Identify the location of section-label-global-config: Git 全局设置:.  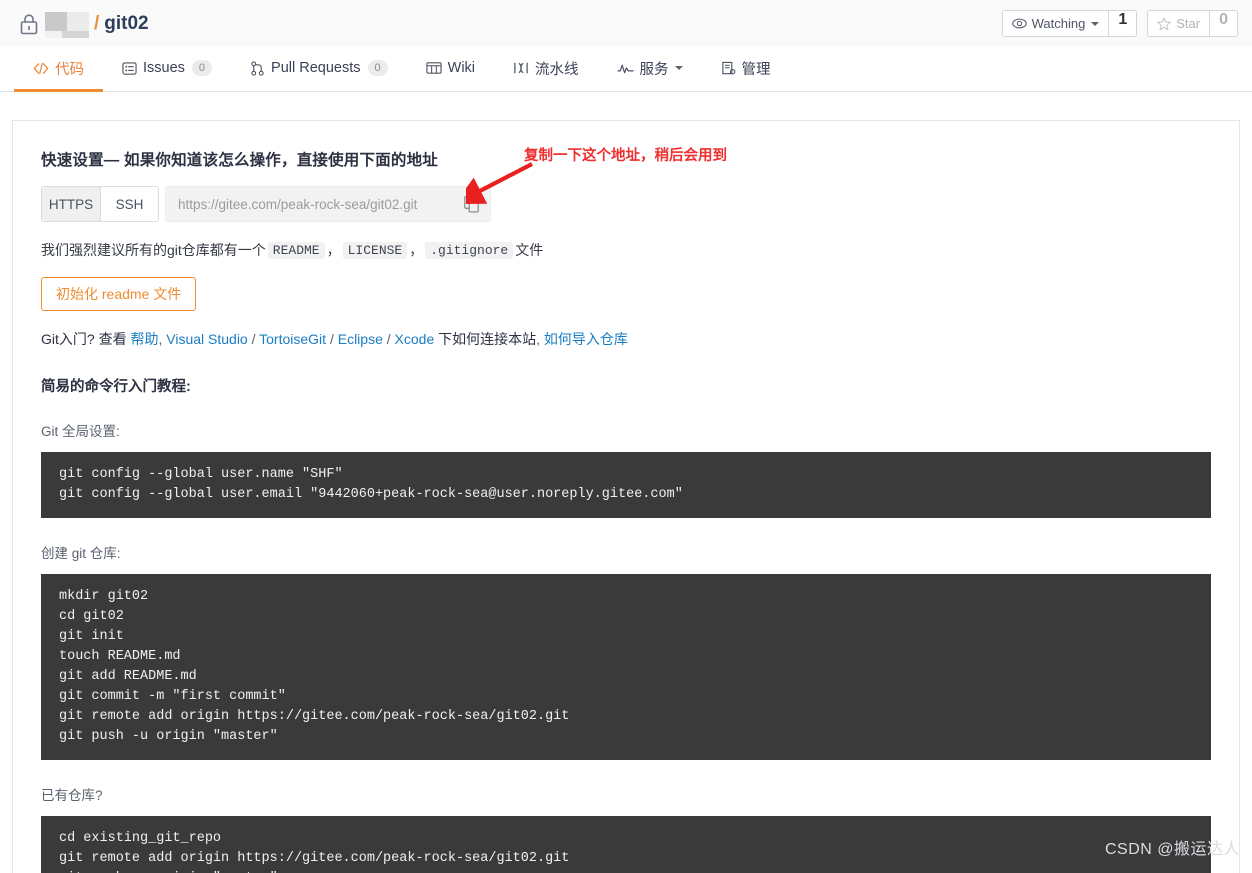
(80, 431).